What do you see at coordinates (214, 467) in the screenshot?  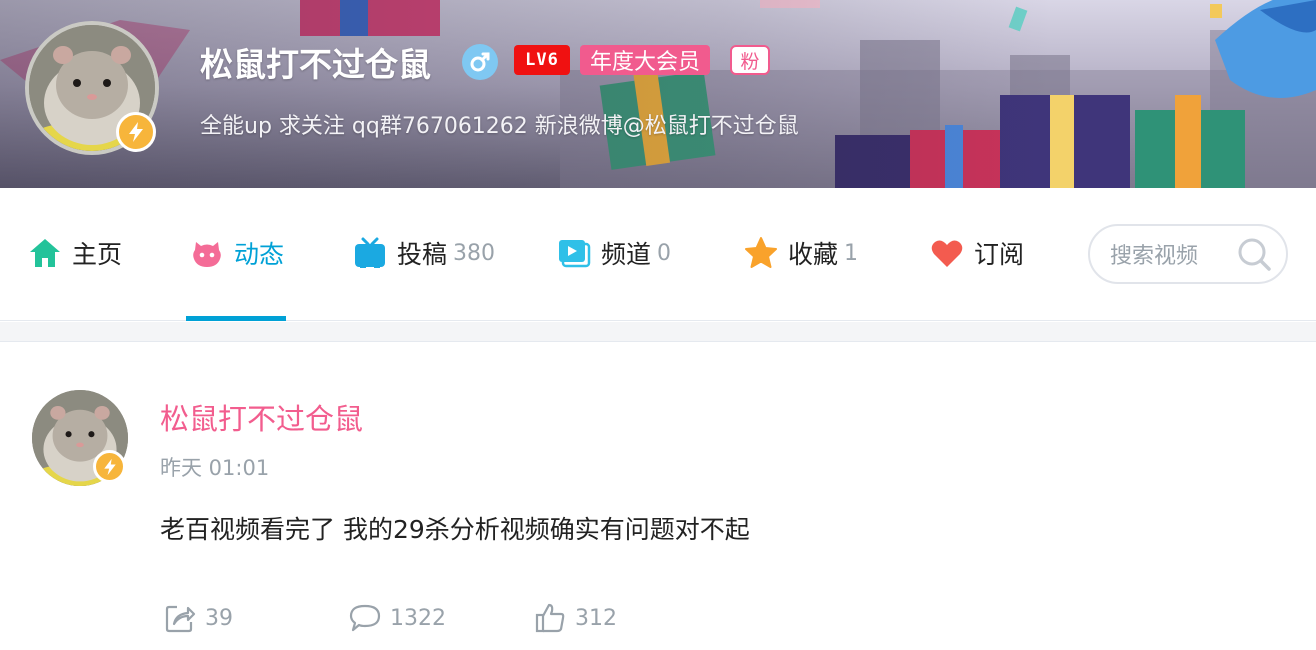 I see `post-time: 昨天 01:01` at bounding box center [214, 467].